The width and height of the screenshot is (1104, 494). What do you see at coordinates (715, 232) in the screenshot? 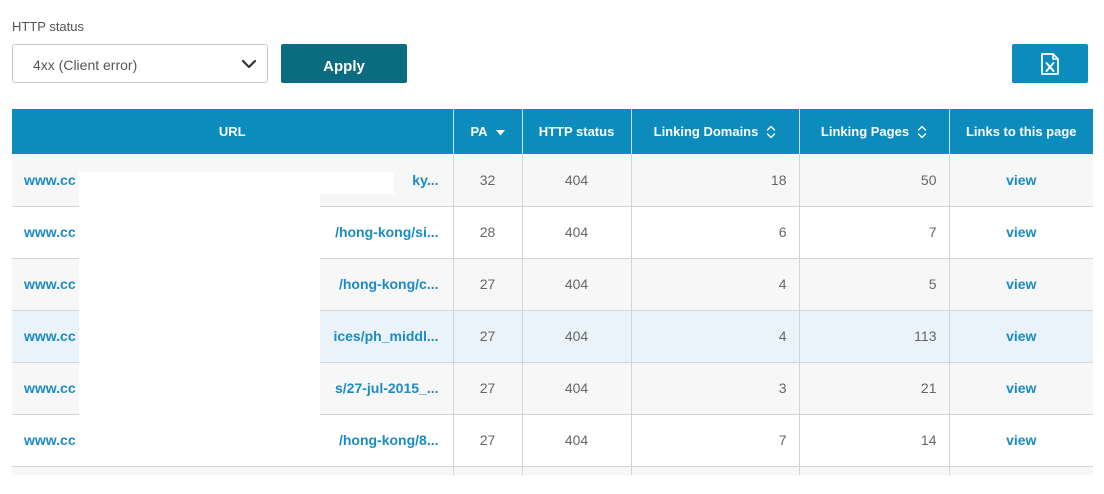
I see `linking-domains-cell: 6` at bounding box center [715, 232].